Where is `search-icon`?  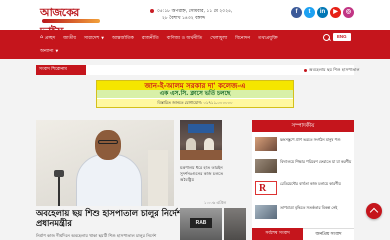
search-icon is located at coordinates (326, 37).